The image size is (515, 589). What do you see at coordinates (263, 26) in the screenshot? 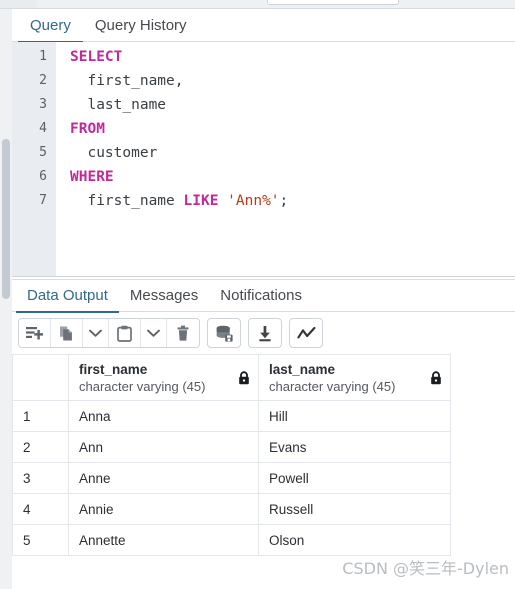
I see `query-tabbar: Query Query History` at bounding box center [263, 26].